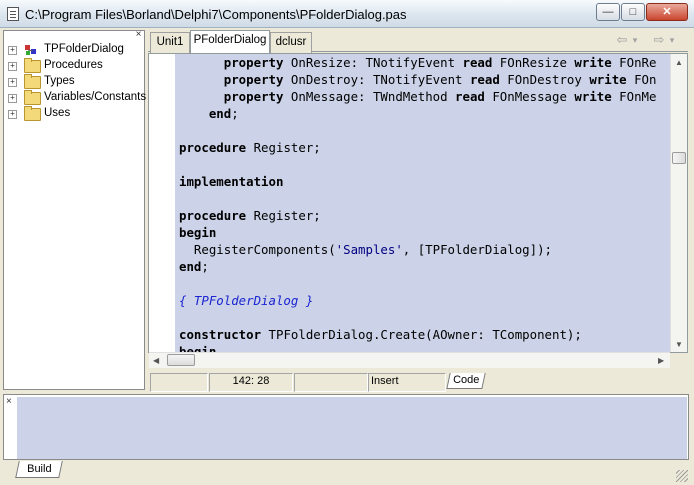 The height and width of the screenshot is (485, 694). I want to click on scroll-right-icon: ▶, so click(661, 360).